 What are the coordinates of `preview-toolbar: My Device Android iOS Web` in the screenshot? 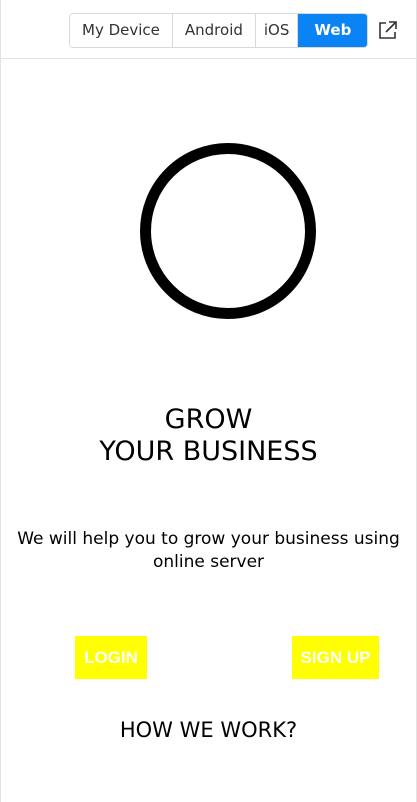 It's located at (208, 29).